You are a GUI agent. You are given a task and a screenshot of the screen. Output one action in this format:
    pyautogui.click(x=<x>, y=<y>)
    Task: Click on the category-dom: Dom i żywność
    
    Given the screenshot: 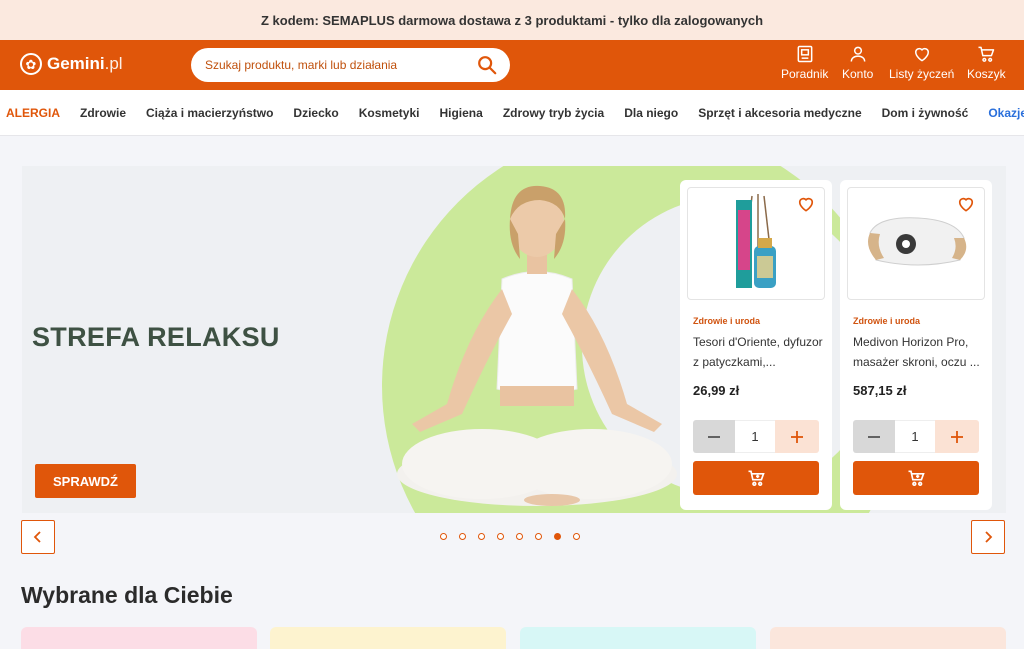 What is the action you would take?
    pyautogui.click(x=925, y=113)
    